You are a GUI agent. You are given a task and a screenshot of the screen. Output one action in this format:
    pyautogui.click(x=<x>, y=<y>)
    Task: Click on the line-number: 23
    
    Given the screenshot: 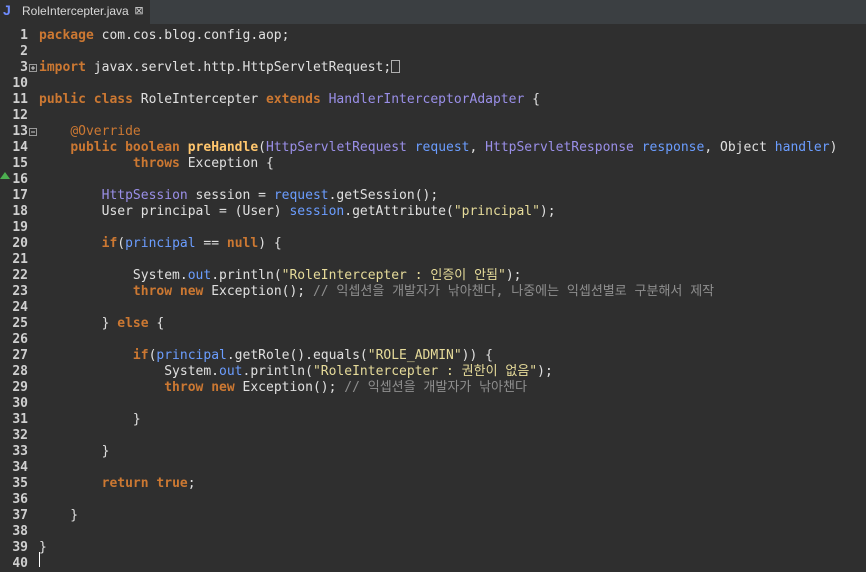 What is the action you would take?
    pyautogui.click(x=20, y=291)
    